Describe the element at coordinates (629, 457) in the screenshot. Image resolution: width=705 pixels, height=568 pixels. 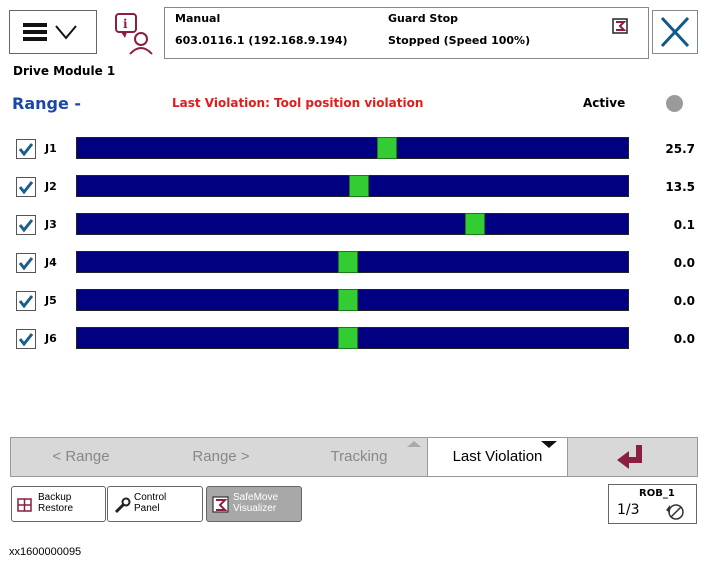
I see `return-arrow-icon` at that location.